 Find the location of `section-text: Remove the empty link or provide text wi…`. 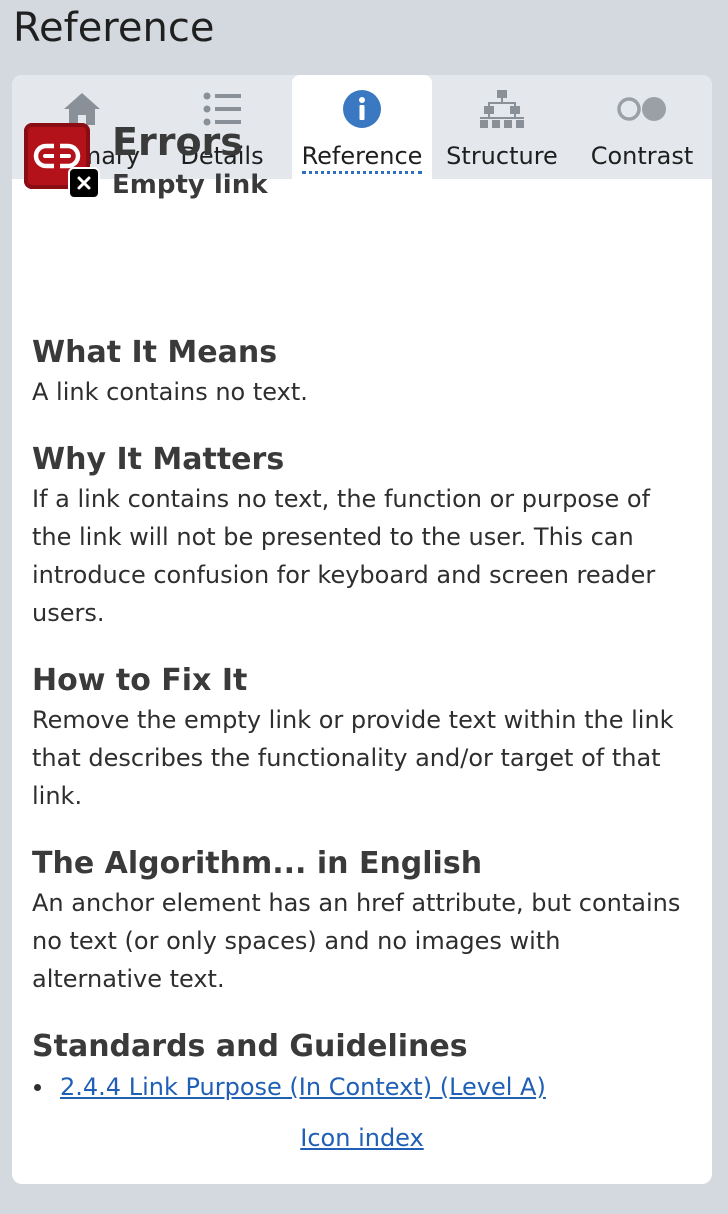

section-text: Remove the empty link or provide text wi… is located at coordinates (353, 758).